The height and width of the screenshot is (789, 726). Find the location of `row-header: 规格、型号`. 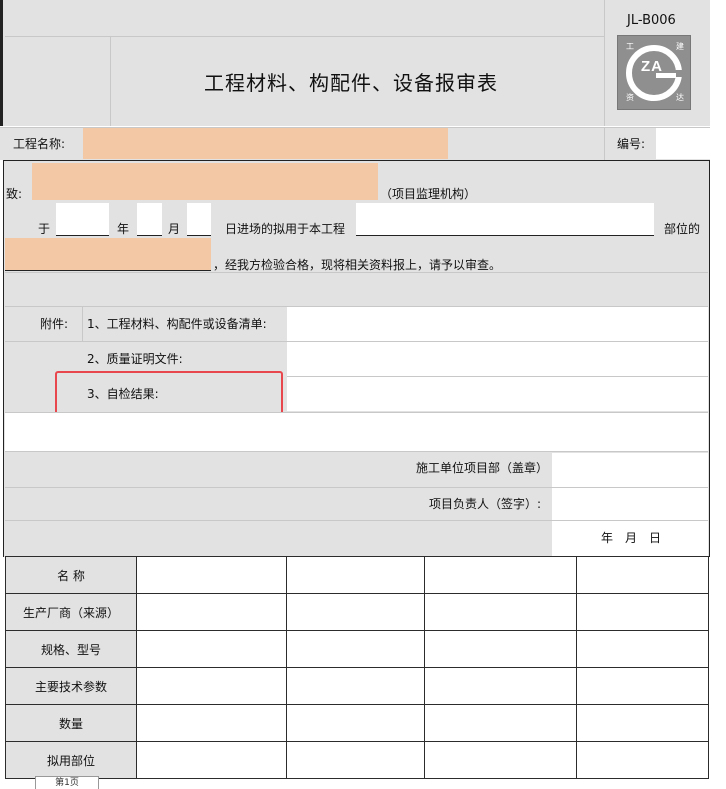

row-header: 规格、型号 is located at coordinates (71, 649).